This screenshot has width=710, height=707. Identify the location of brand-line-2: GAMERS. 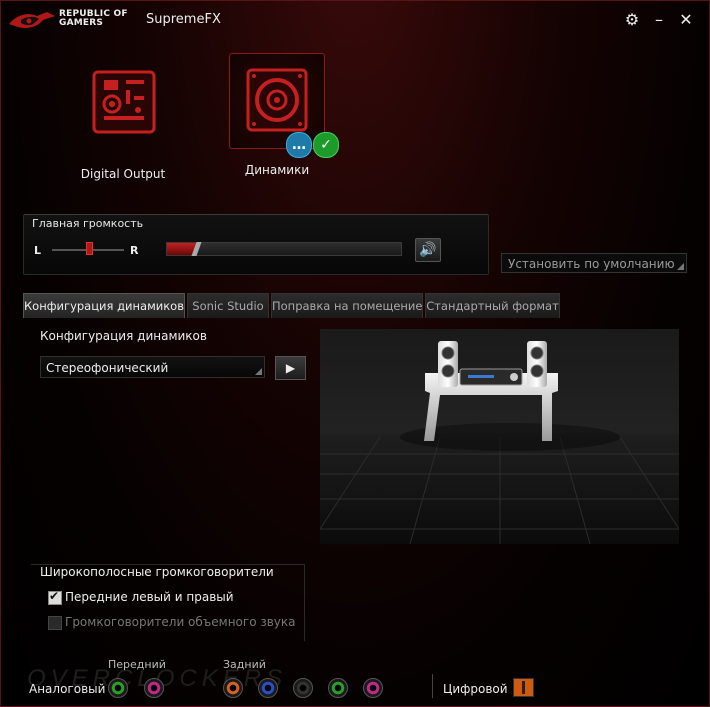
(81, 23).